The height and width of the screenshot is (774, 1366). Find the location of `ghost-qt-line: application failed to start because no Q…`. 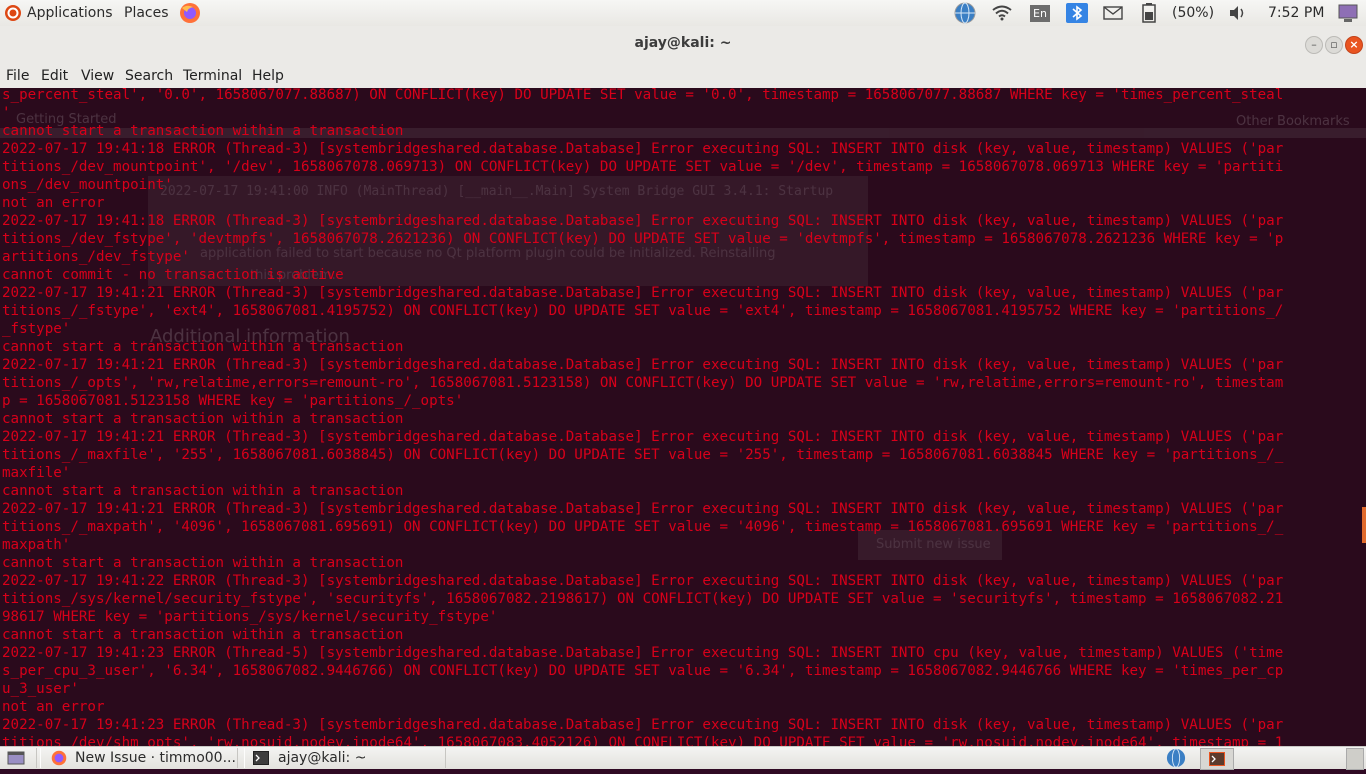

ghost-qt-line: application failed to start because no Q… is located at coordinates (488, 253).